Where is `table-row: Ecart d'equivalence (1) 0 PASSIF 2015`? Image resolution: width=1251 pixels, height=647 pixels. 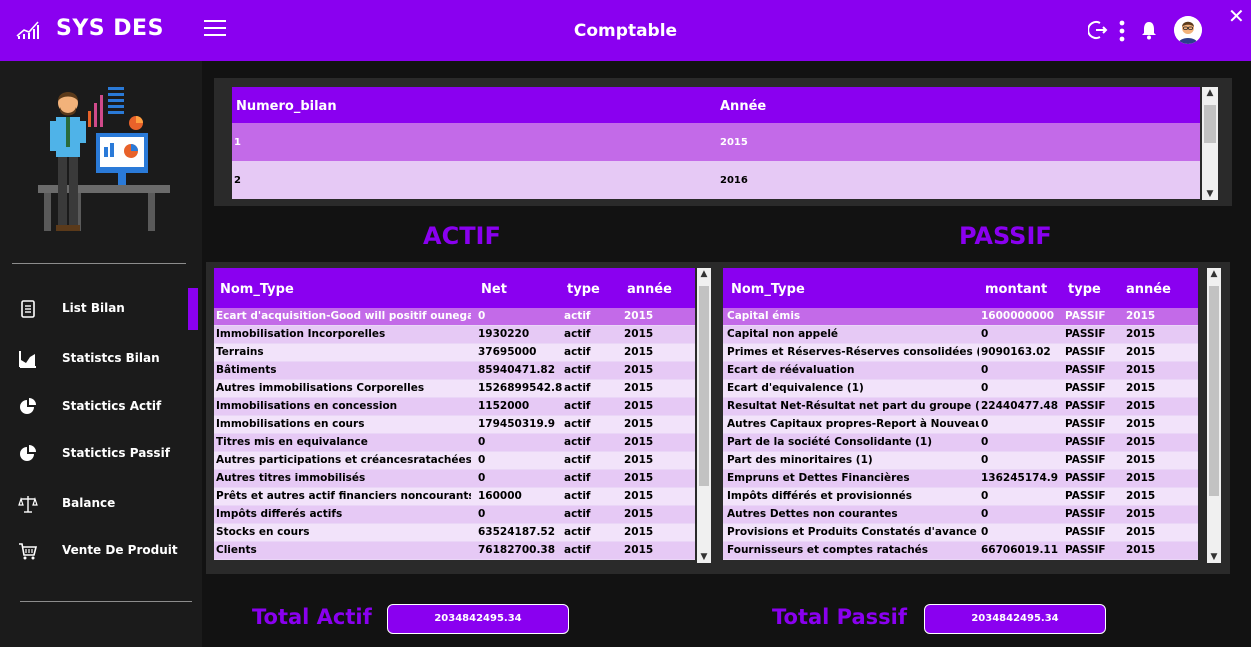 table-row: Ecart d'equivalence (1) 0 PASSIF 2015 is located at coordinates (960, 389).